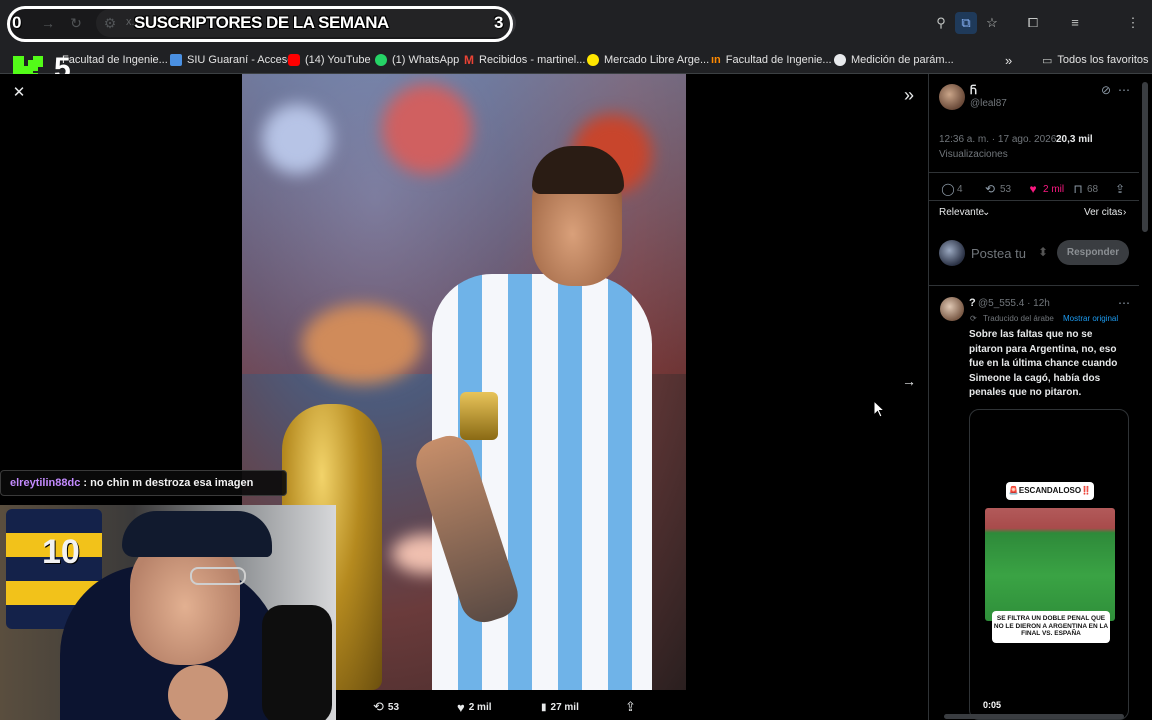  I want to click on bookmark-star-icon: ☆, so click(992, 23).